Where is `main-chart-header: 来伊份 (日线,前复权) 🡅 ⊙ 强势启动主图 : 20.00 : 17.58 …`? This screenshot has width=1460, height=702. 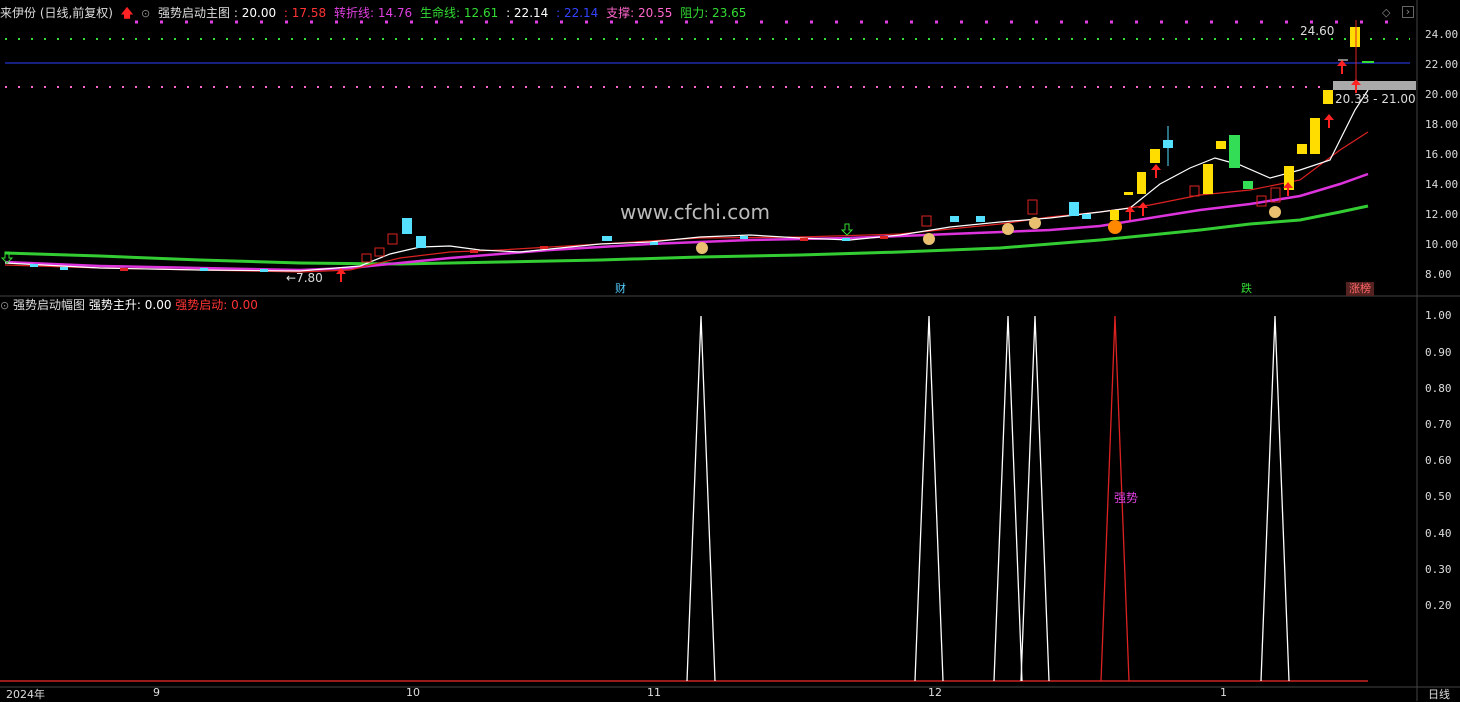
main-chart-header: 来伊份 (日线,前复权) 🡅 ⊙ 强势启动主图 : 20.00 : 17.58 … is located at coordinates (705, 13).